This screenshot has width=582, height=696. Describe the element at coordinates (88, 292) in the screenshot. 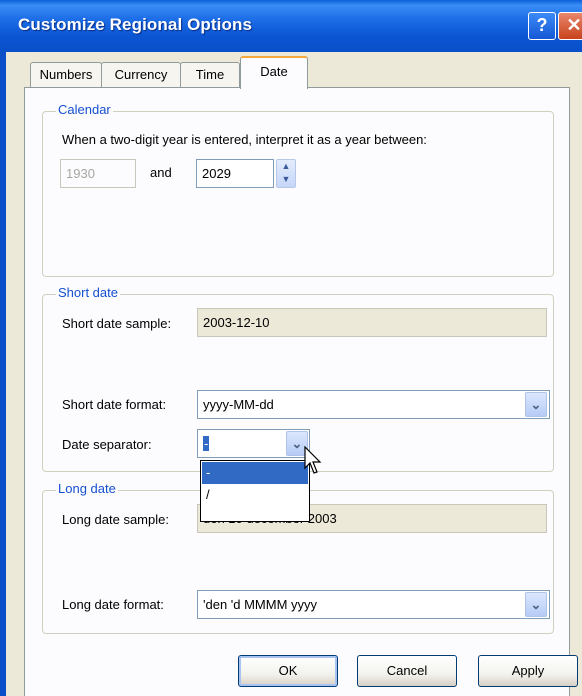

I see `short-date-legend: Short date` at that location.